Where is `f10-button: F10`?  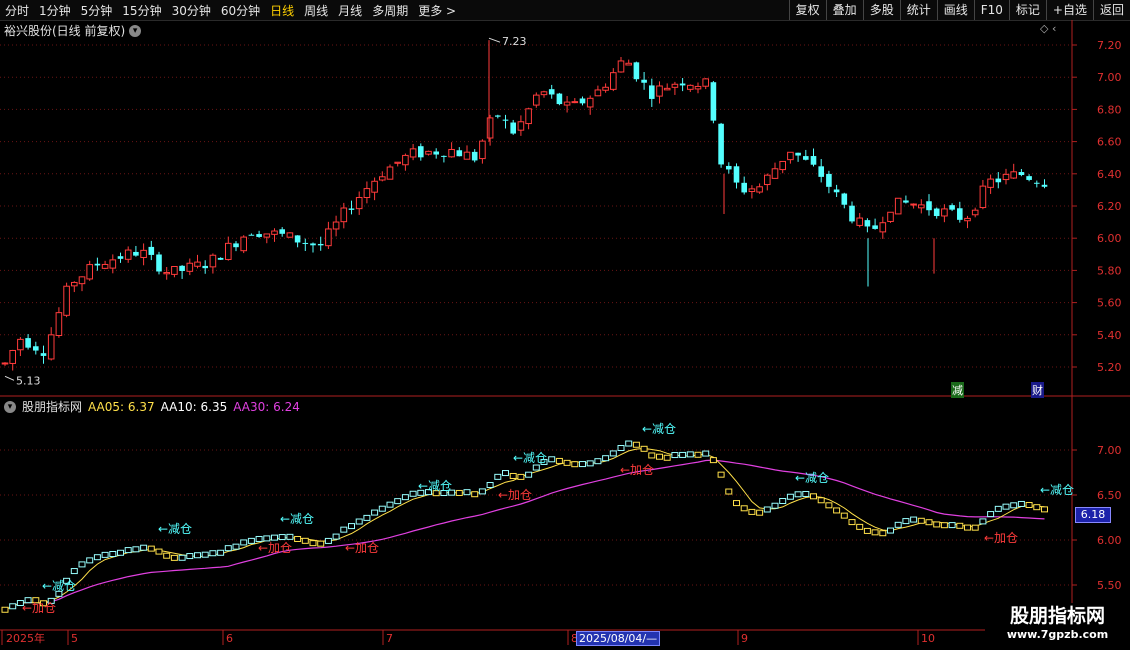
f10-button: F10 is located at coordinates (991, 10).